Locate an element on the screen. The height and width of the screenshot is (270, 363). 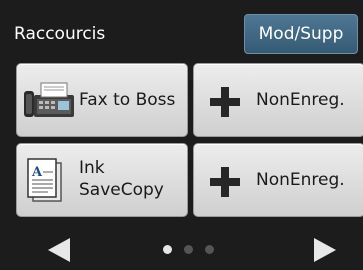
shortcut-unregistered-1: NonEnreg. is located at coordinates (278, 100).